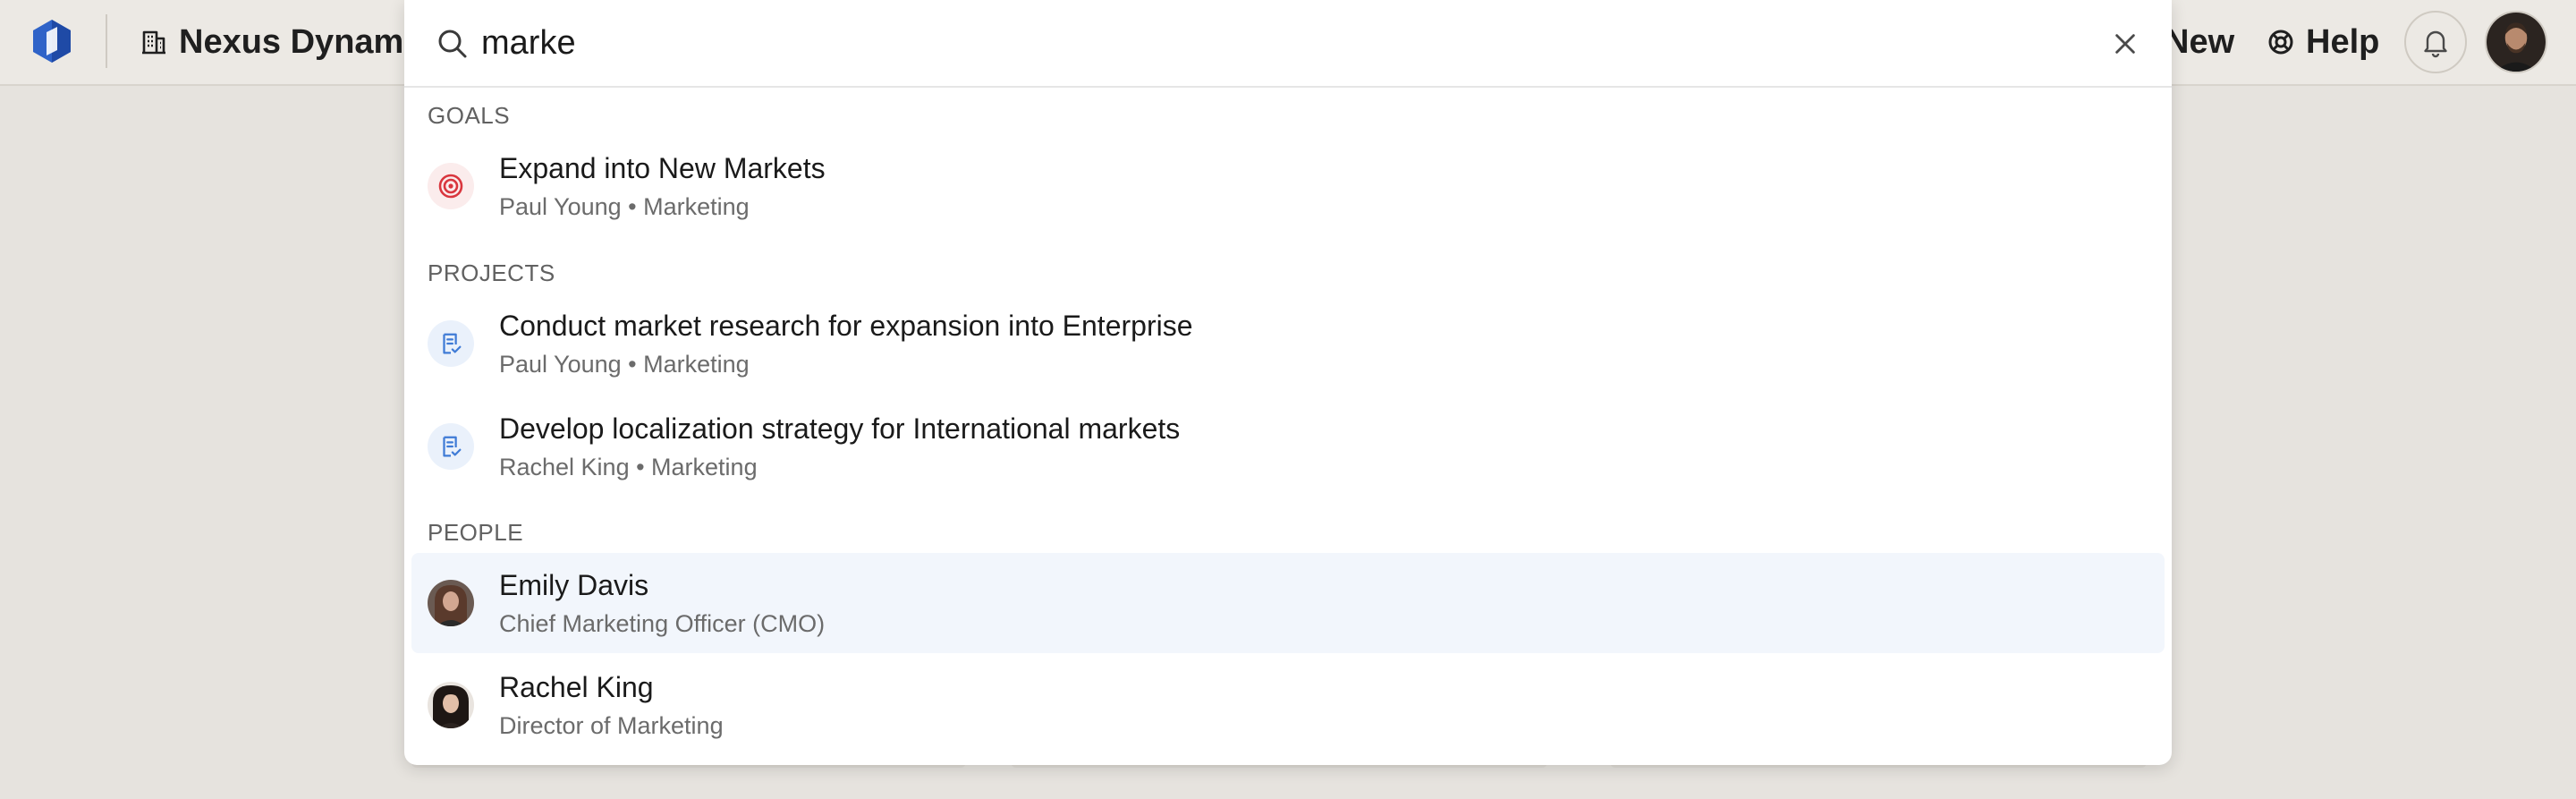 This screenshot has width=2576, height=799. Describe the element at coordinates (452, 44) in the screenshot. I see `search-icon` at that location.